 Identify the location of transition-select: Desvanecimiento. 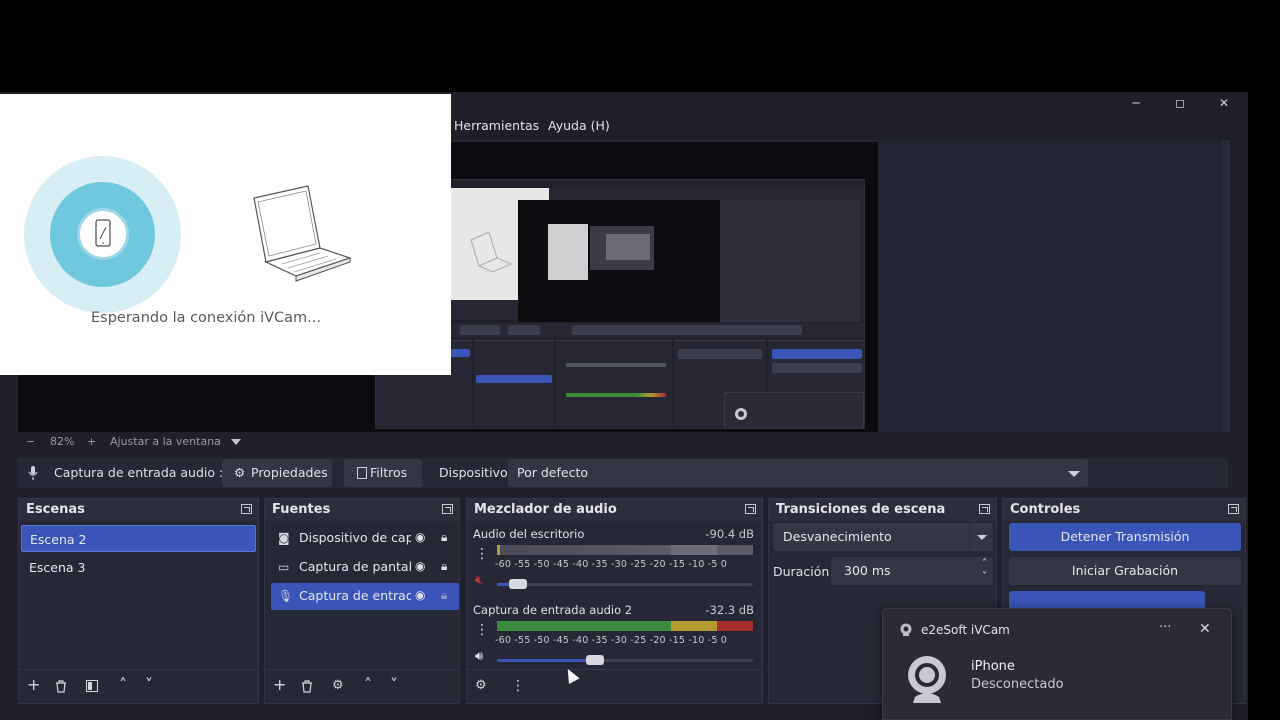
(883, 537).